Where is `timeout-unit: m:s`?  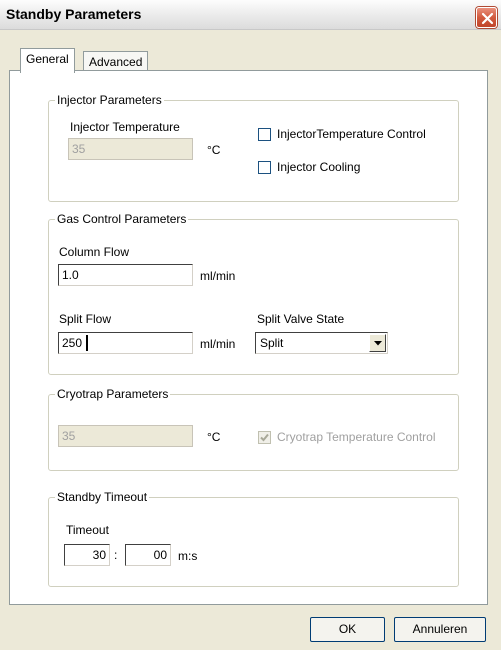
timeout-unit: m:s is located at coordinates (188, 556).